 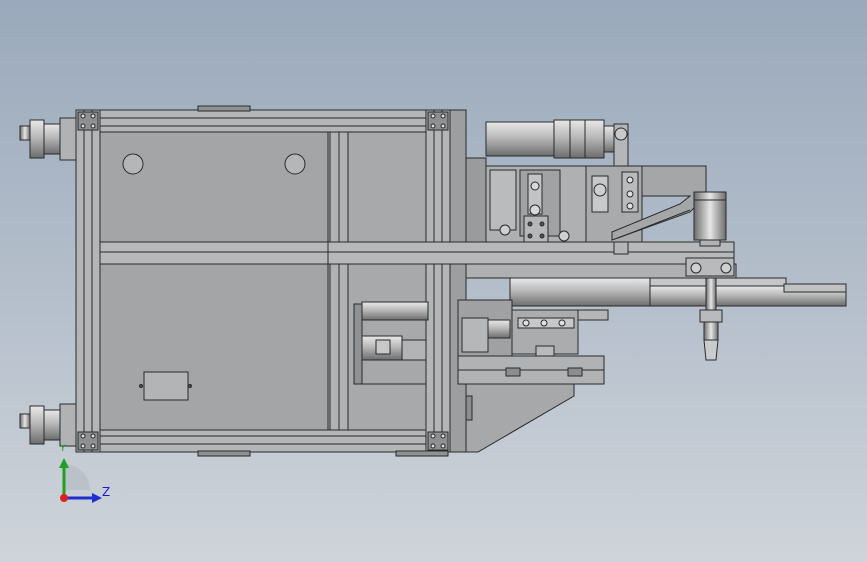 I want to click on leveling-foot-top, so click(x=49, y=139).